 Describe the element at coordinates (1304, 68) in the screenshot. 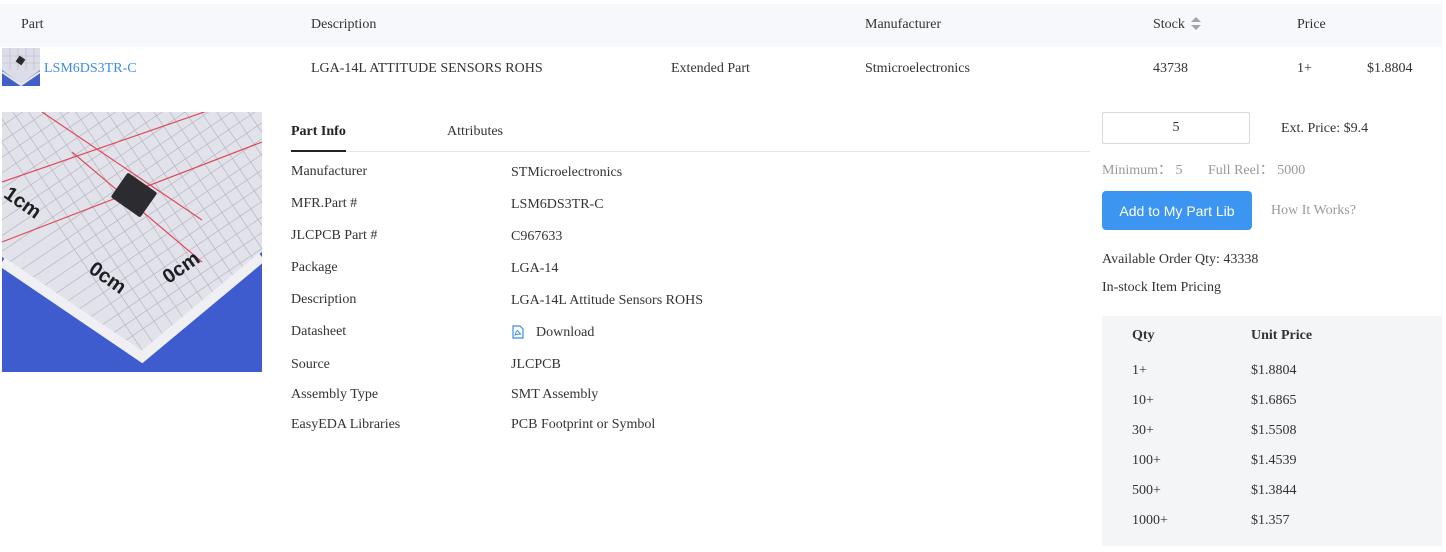

I see `row-price-qty: 1+` at that location.